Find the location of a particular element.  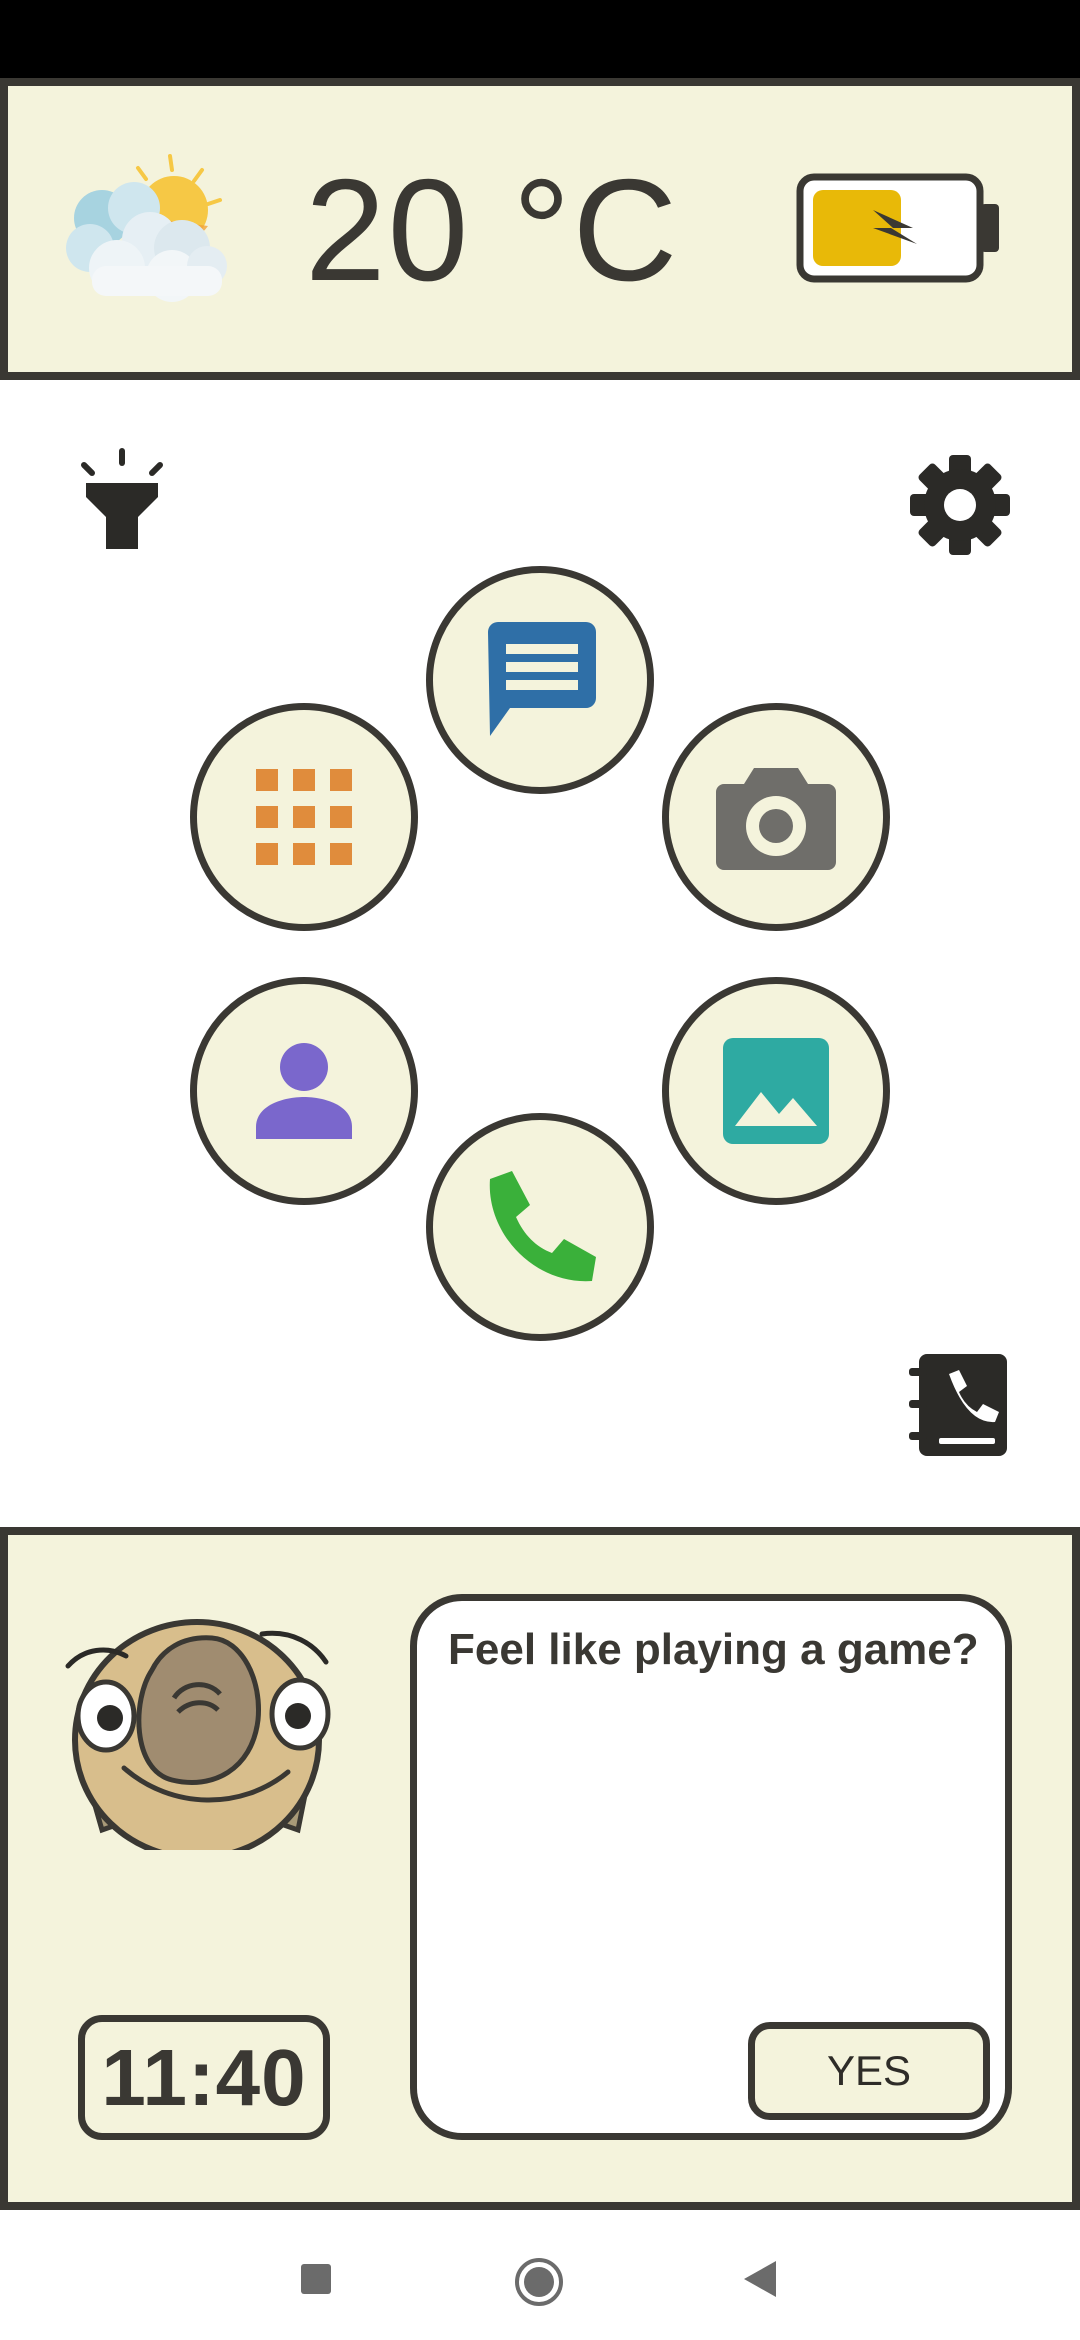

sloth-mascot-icon is located at coordinates (204, 1725).